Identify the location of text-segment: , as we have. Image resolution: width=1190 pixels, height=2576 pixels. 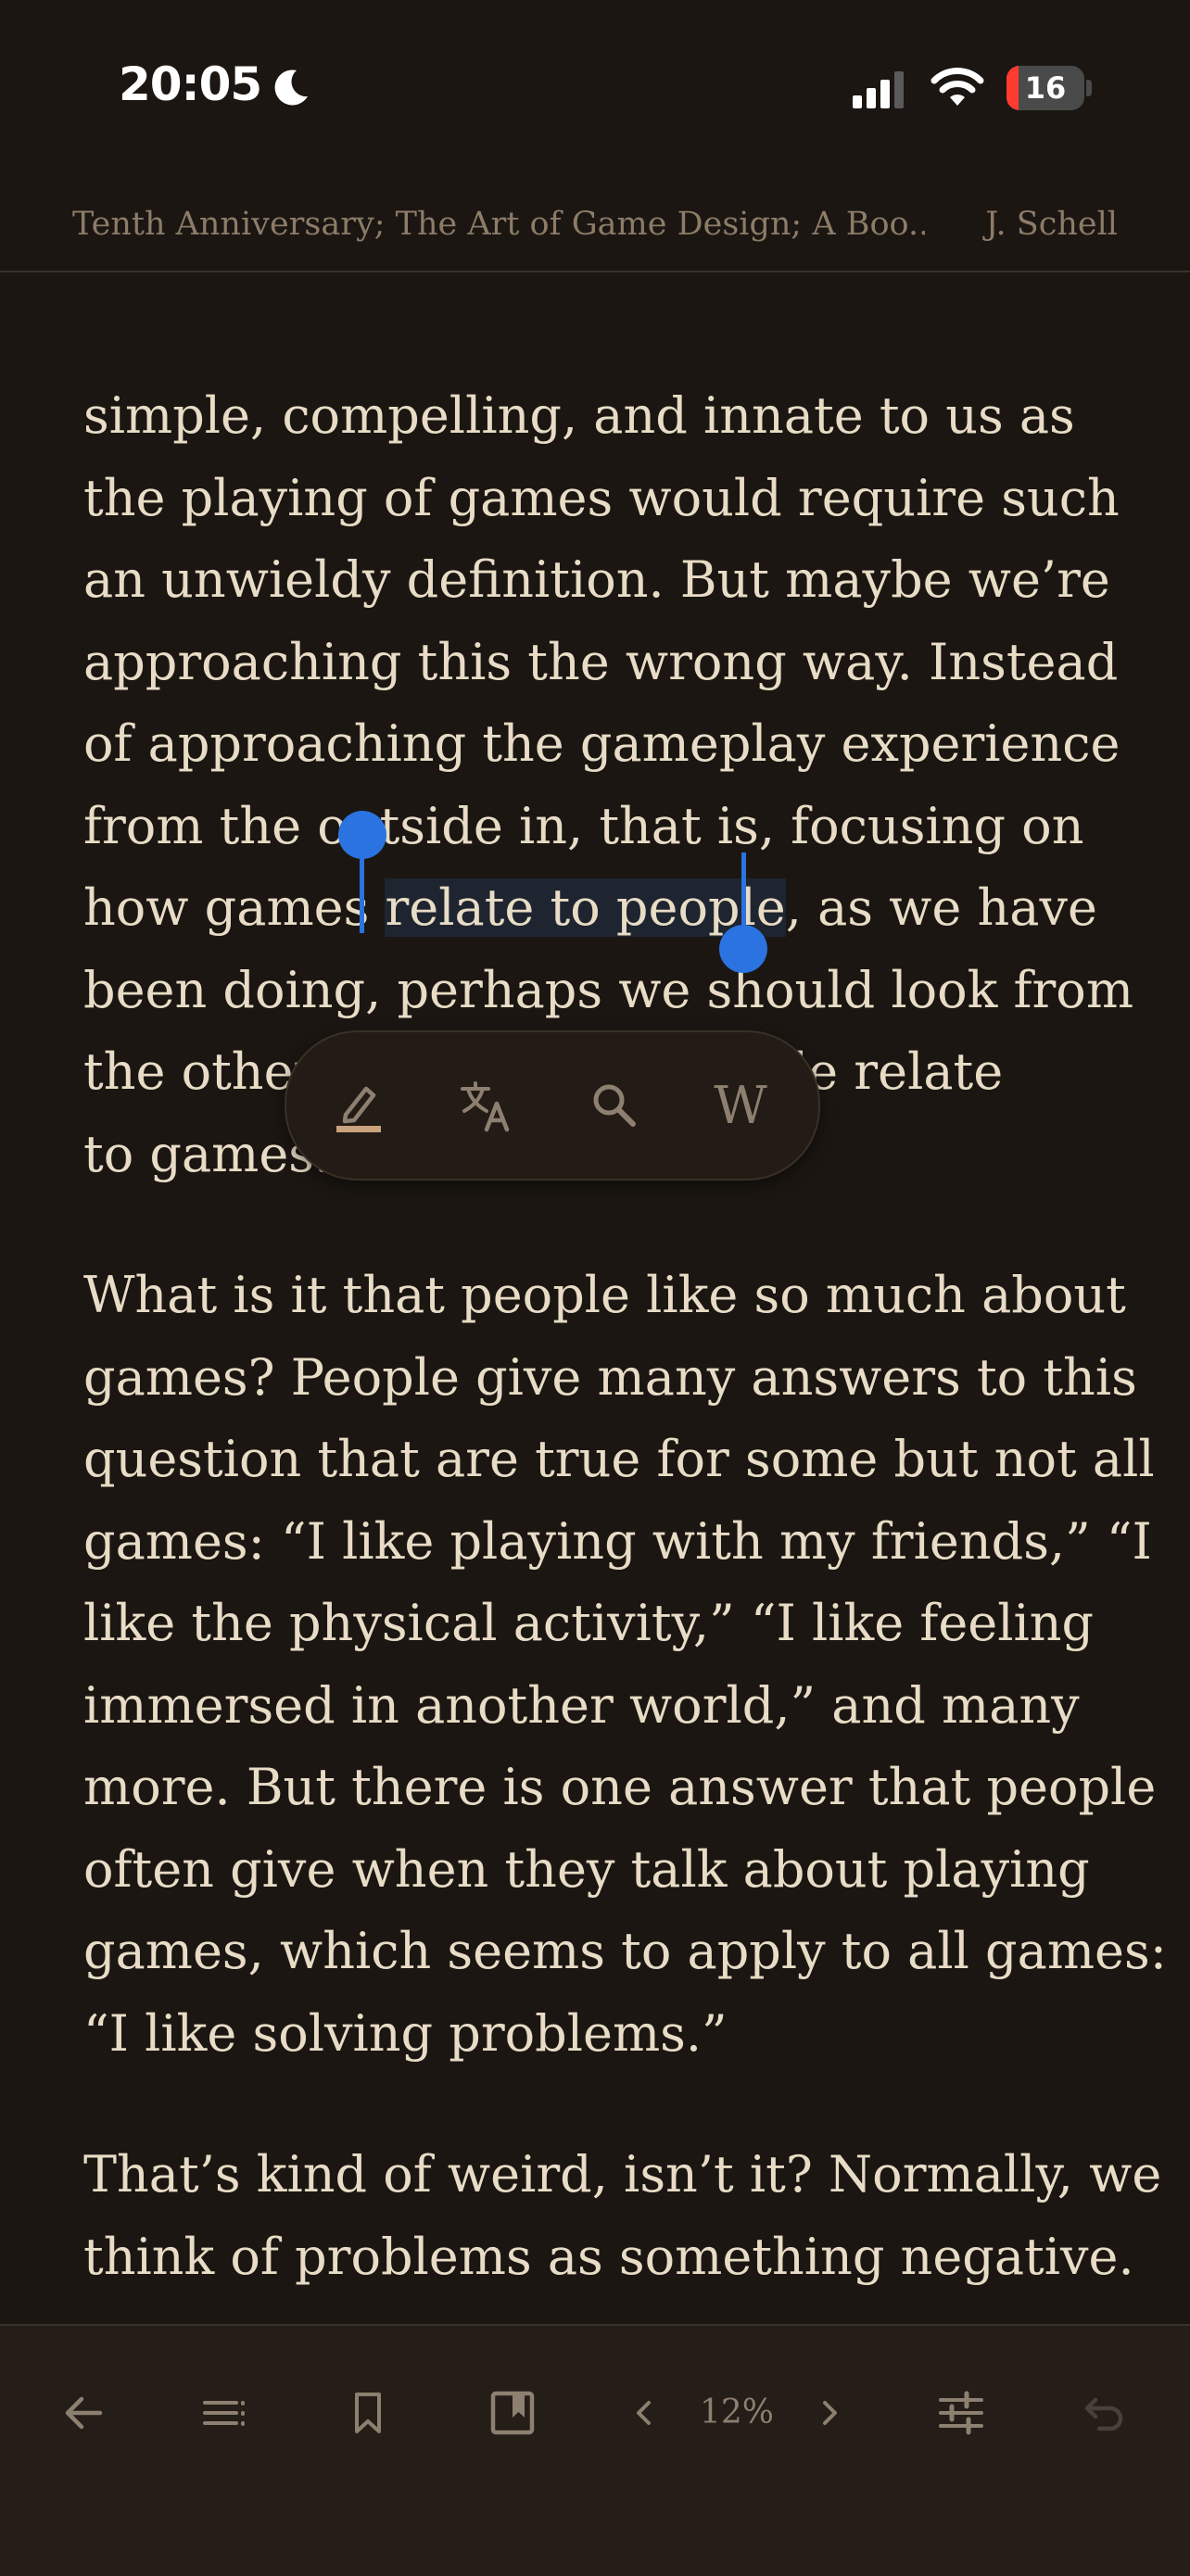
(941, 908).